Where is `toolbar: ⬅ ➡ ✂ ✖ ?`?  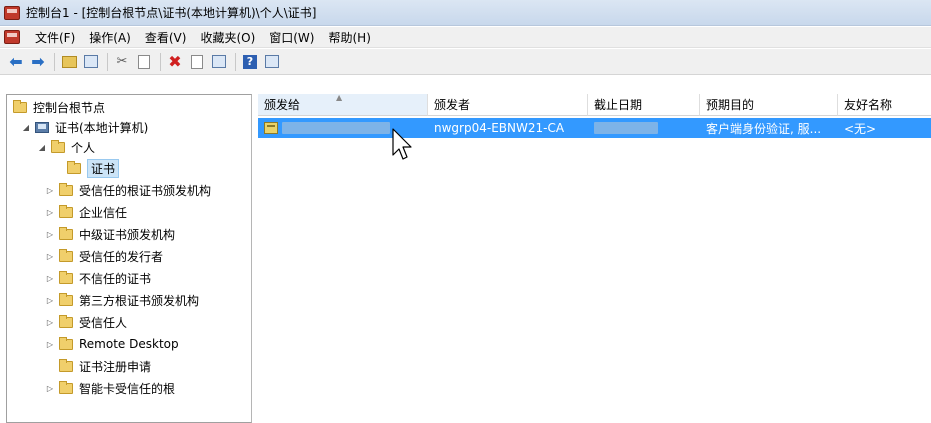
toolbar: ⬅ ➡ ✂ ✖ ? is located at coordinates (465, 62).